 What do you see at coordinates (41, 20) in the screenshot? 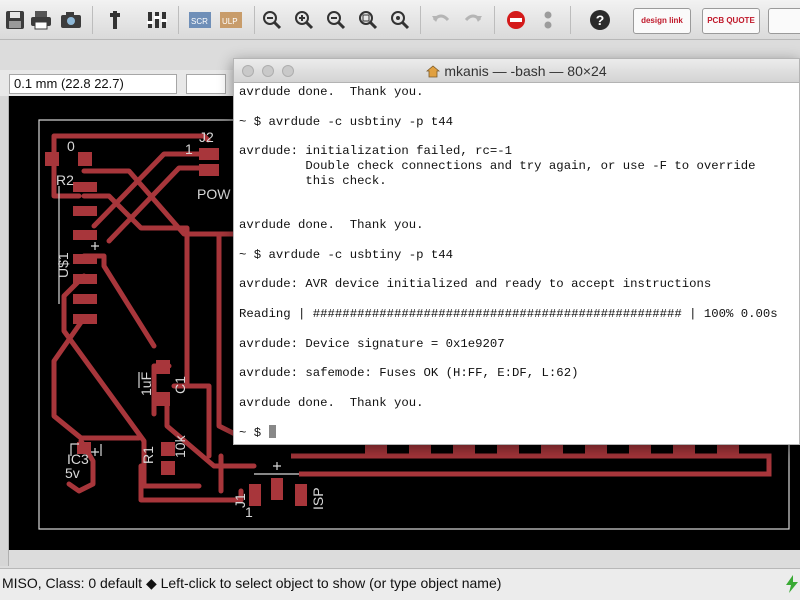
I see `print-icon` at bounding box center [41, 20].